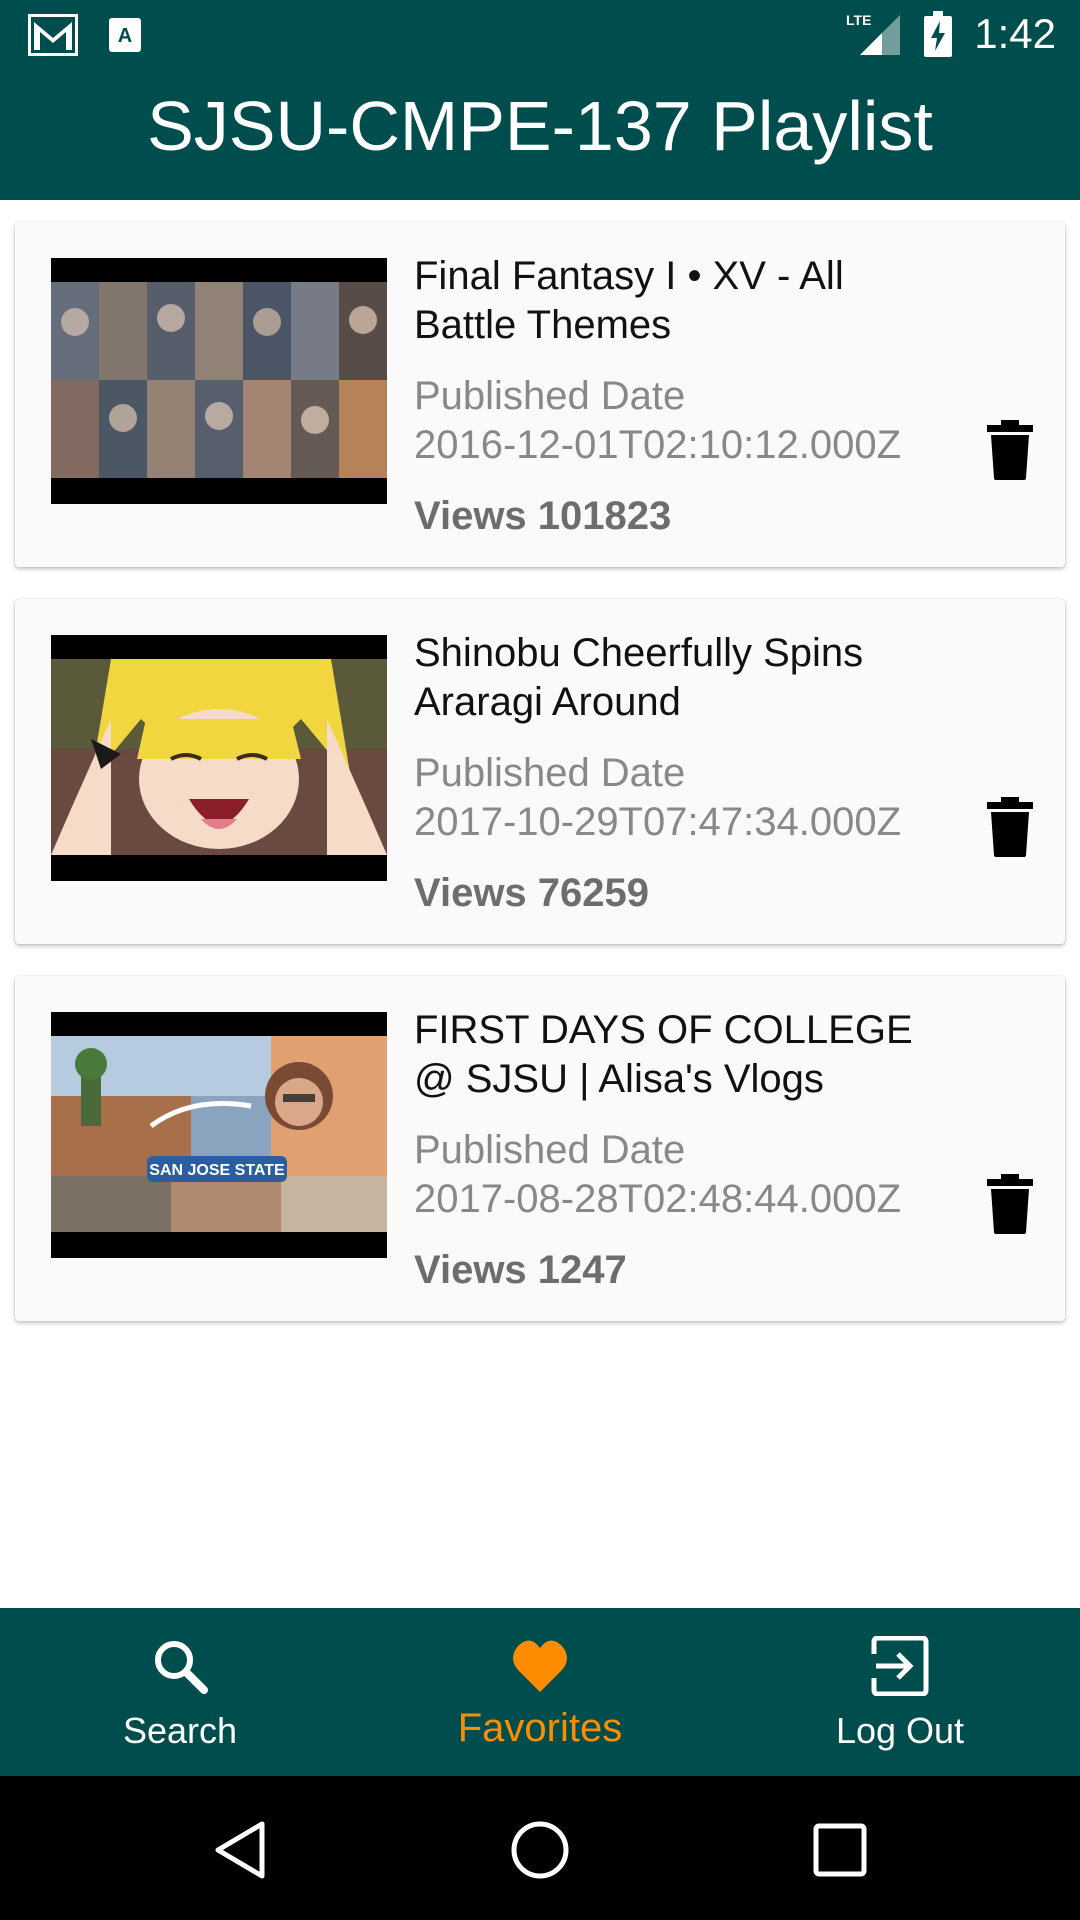 The width and height of the screenshot is (1080, 1920). What do you see at coordinates (840, 1850) in the screenshot?
I see `recents-icon` at bounding box center [840, 1850].